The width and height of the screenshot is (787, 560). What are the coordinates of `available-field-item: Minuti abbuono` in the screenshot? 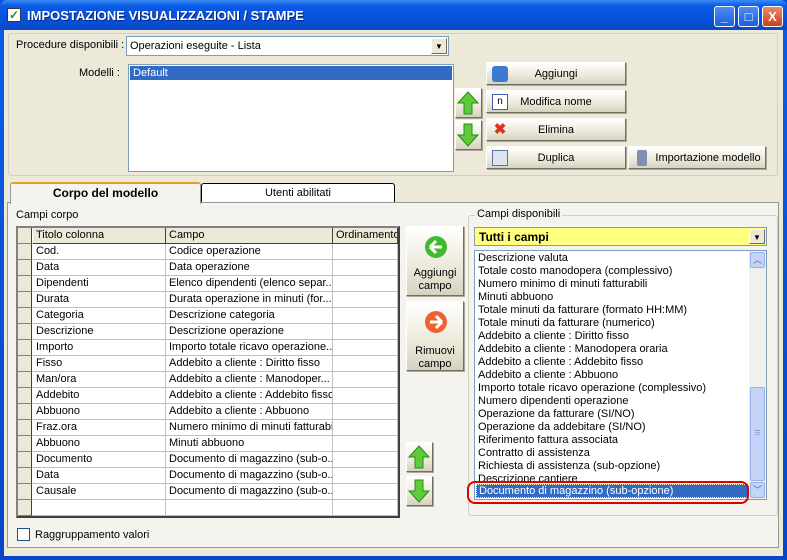 It's located at (515, 297).